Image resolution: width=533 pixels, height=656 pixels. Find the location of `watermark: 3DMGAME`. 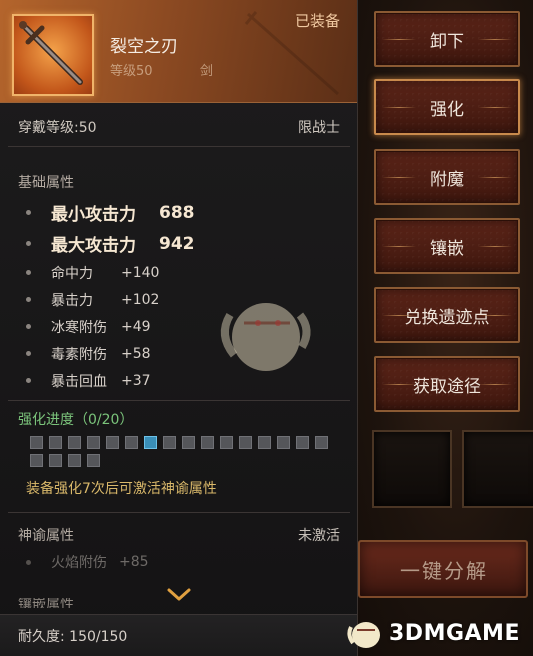

watermark: 3DMGAME is located at coordinates (437, 633).